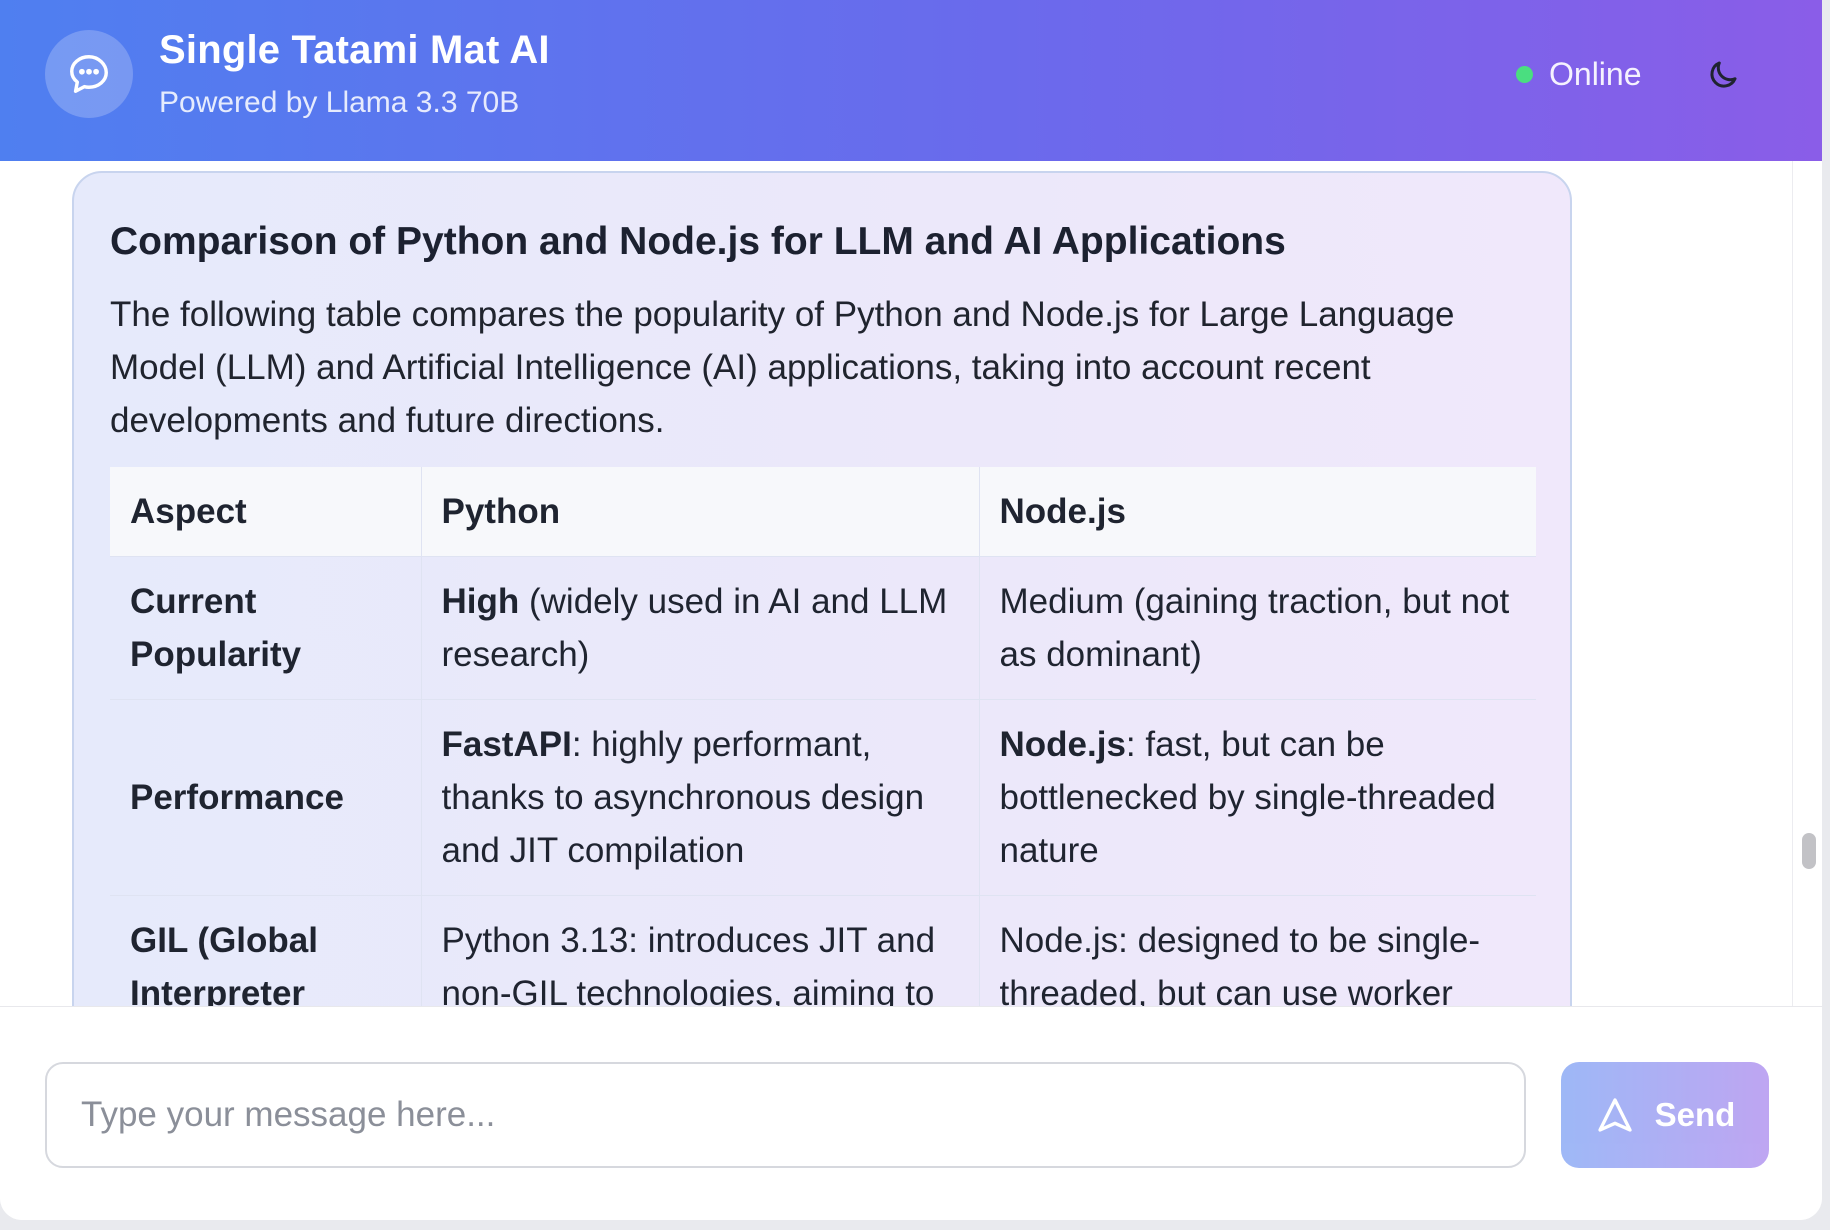 The height and width of the screenshot is (1230, 1830). Describe the element at coordinates (1809, 851) in the screenshot. I see `scrollbar-thumb` at that location.